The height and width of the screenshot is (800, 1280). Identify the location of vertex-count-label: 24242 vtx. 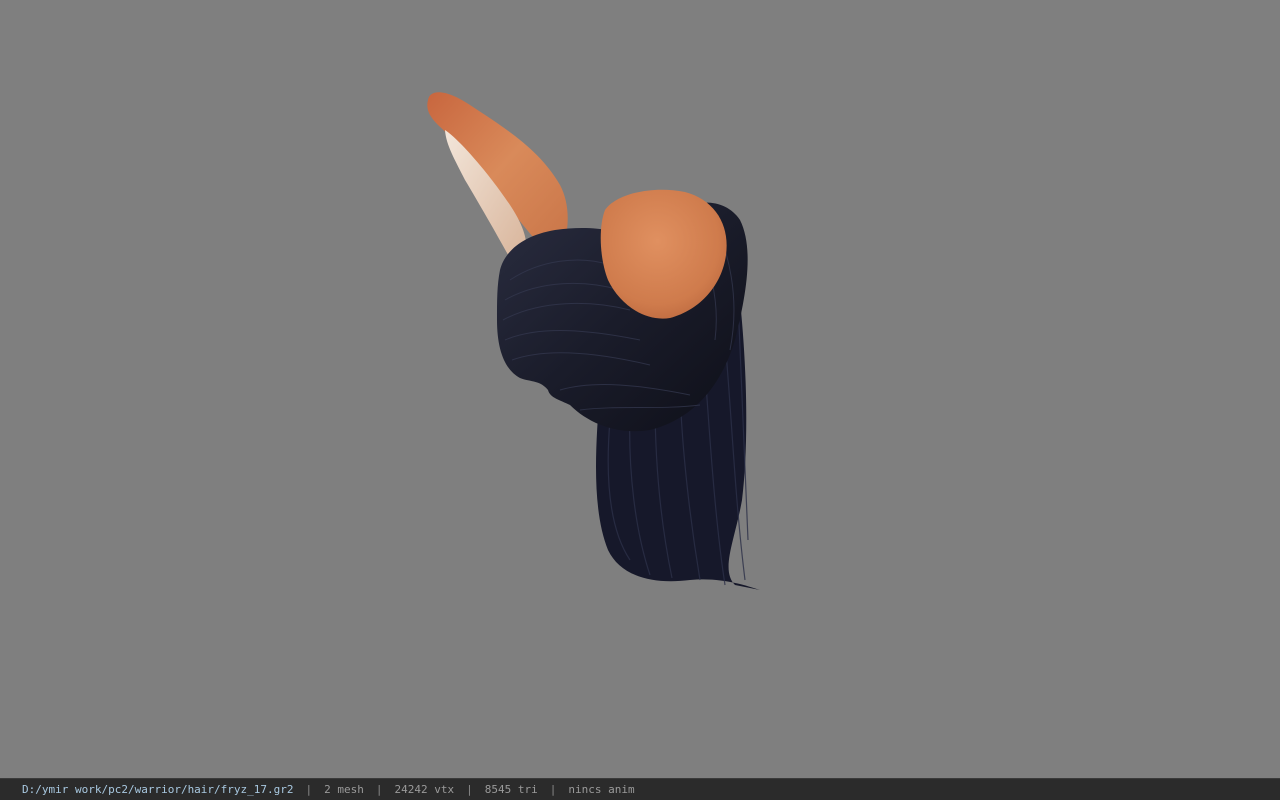
(424, 789).